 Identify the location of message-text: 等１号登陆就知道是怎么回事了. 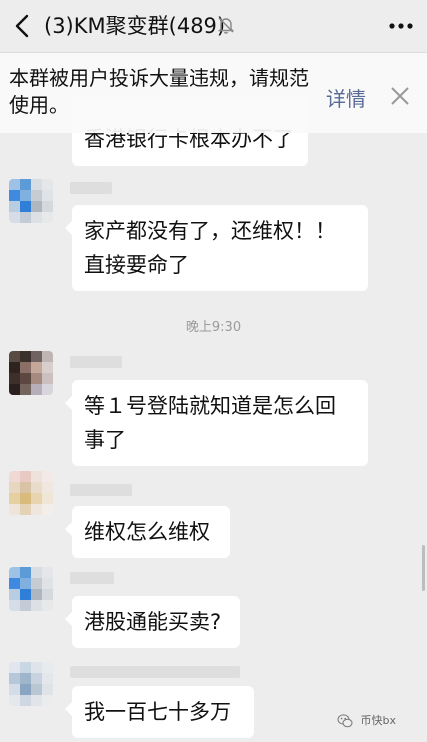
(210, 423).